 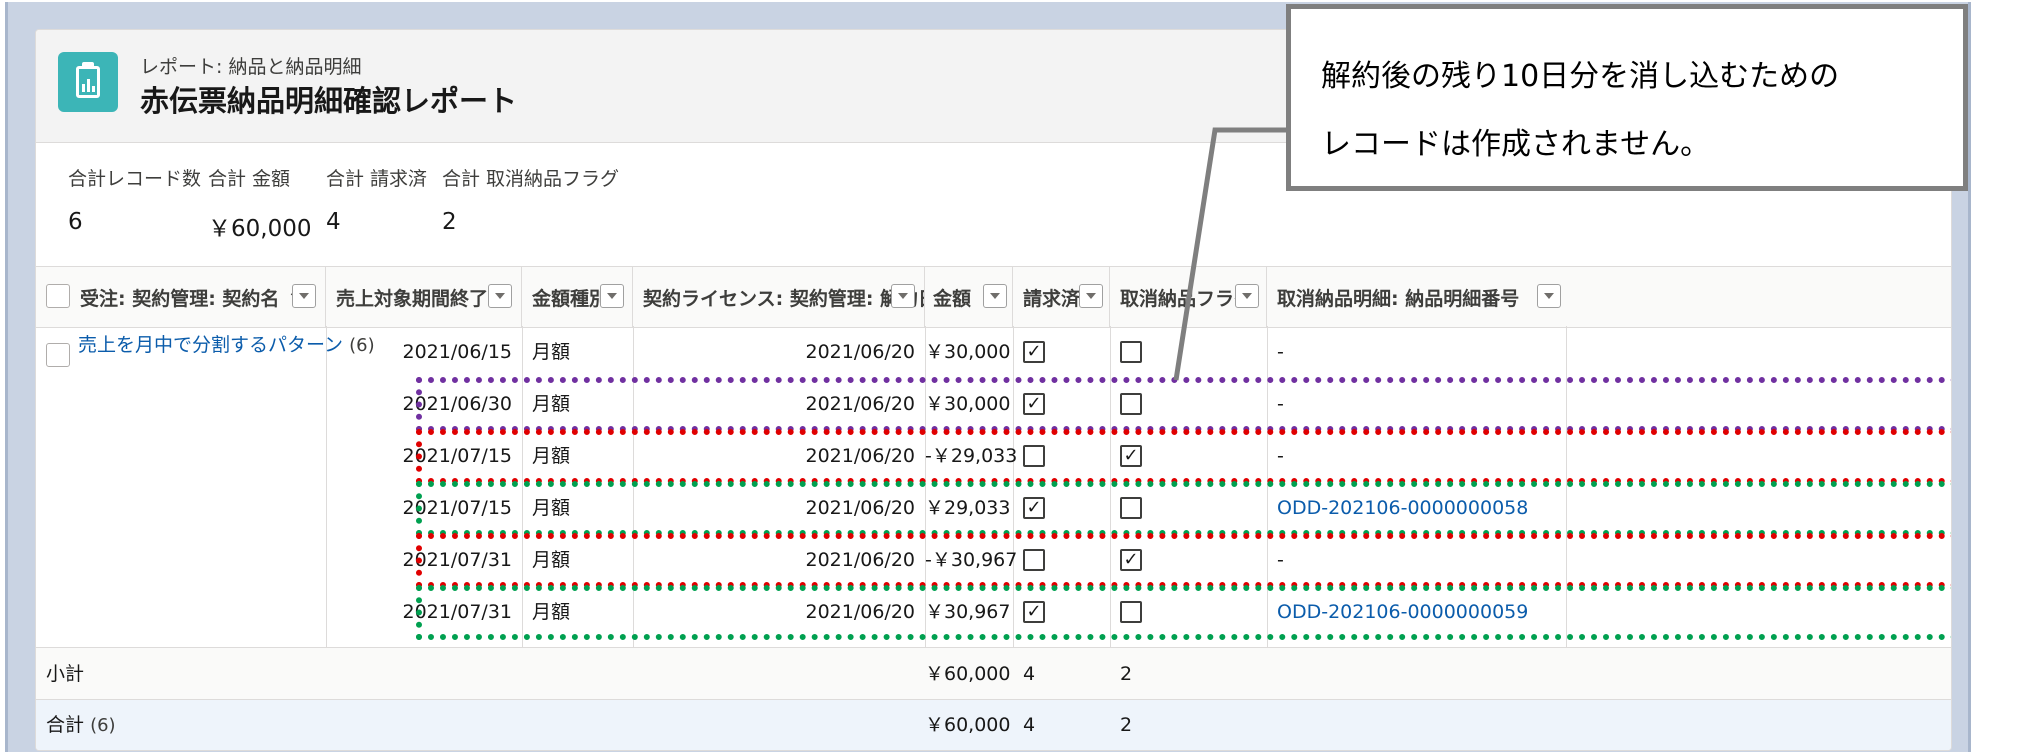 What do you see at coordinates (1627, 97) in the screenshot?
I see `callout-box: 解約後の残り10日分を消し込むための レコードは作成されません。` at bounding box center [1627, 97].